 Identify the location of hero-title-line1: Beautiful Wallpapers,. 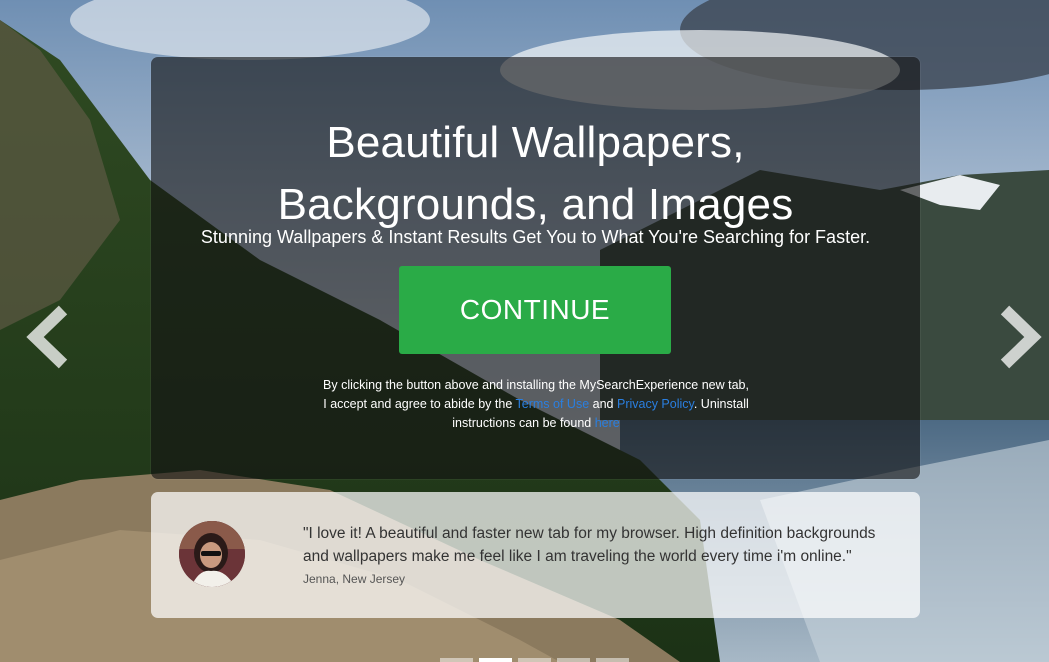
(535, 142).